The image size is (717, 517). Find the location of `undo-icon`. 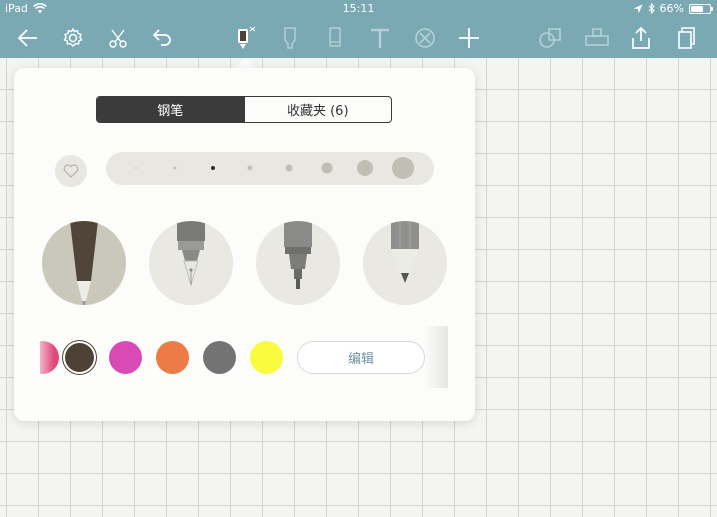

undo-icon is located at coordinates (162, 38).